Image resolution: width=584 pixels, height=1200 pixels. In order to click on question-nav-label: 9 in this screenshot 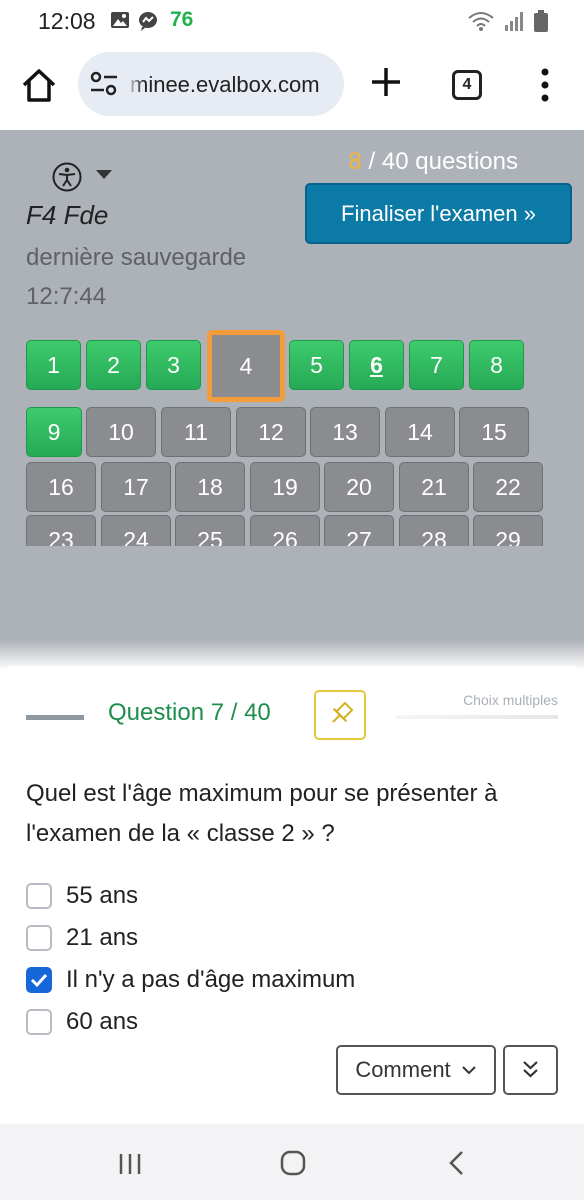, I will do `click(54, 431)`.